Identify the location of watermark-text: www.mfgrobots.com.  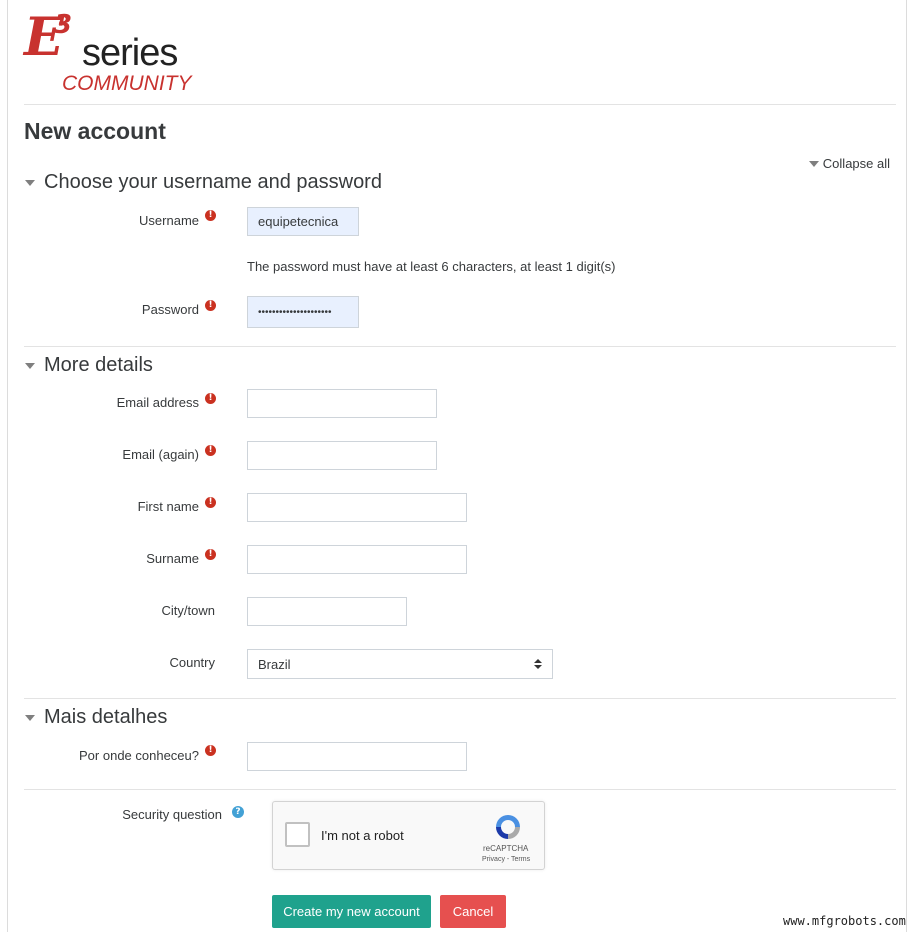
(844, 921).